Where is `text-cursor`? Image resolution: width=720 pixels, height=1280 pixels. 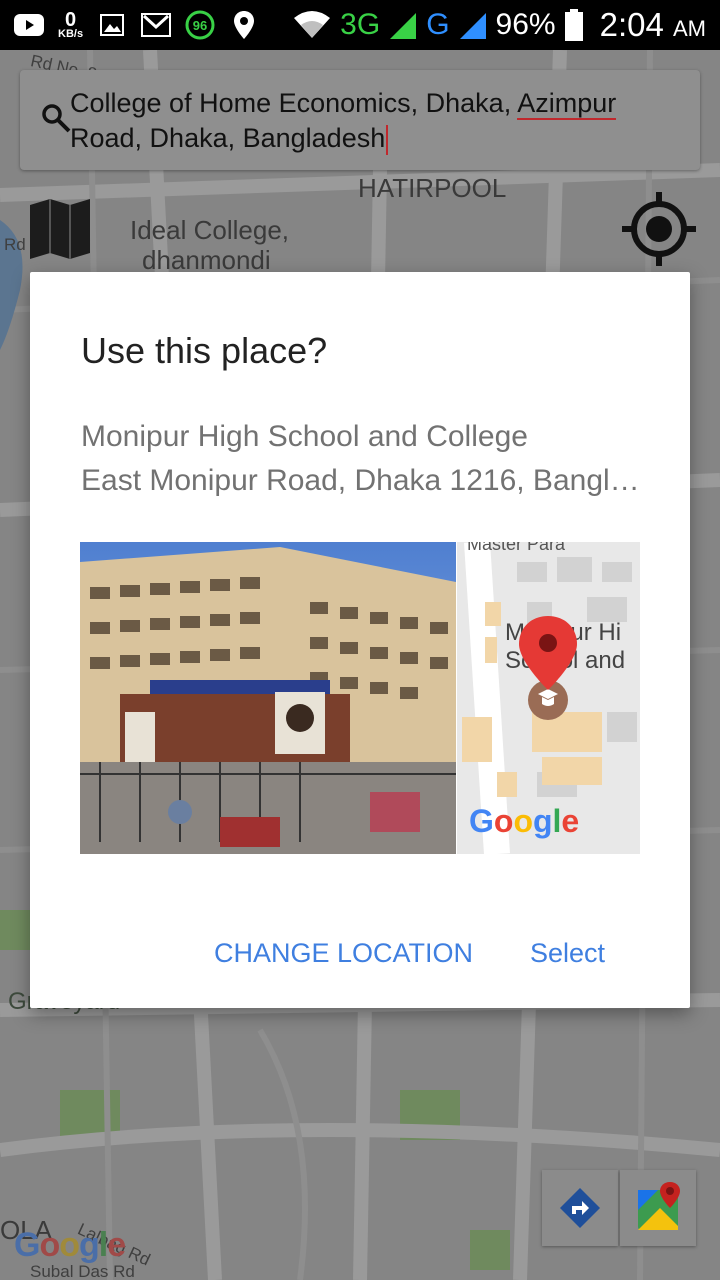 text-cursor is located at coordinates (387, 139).